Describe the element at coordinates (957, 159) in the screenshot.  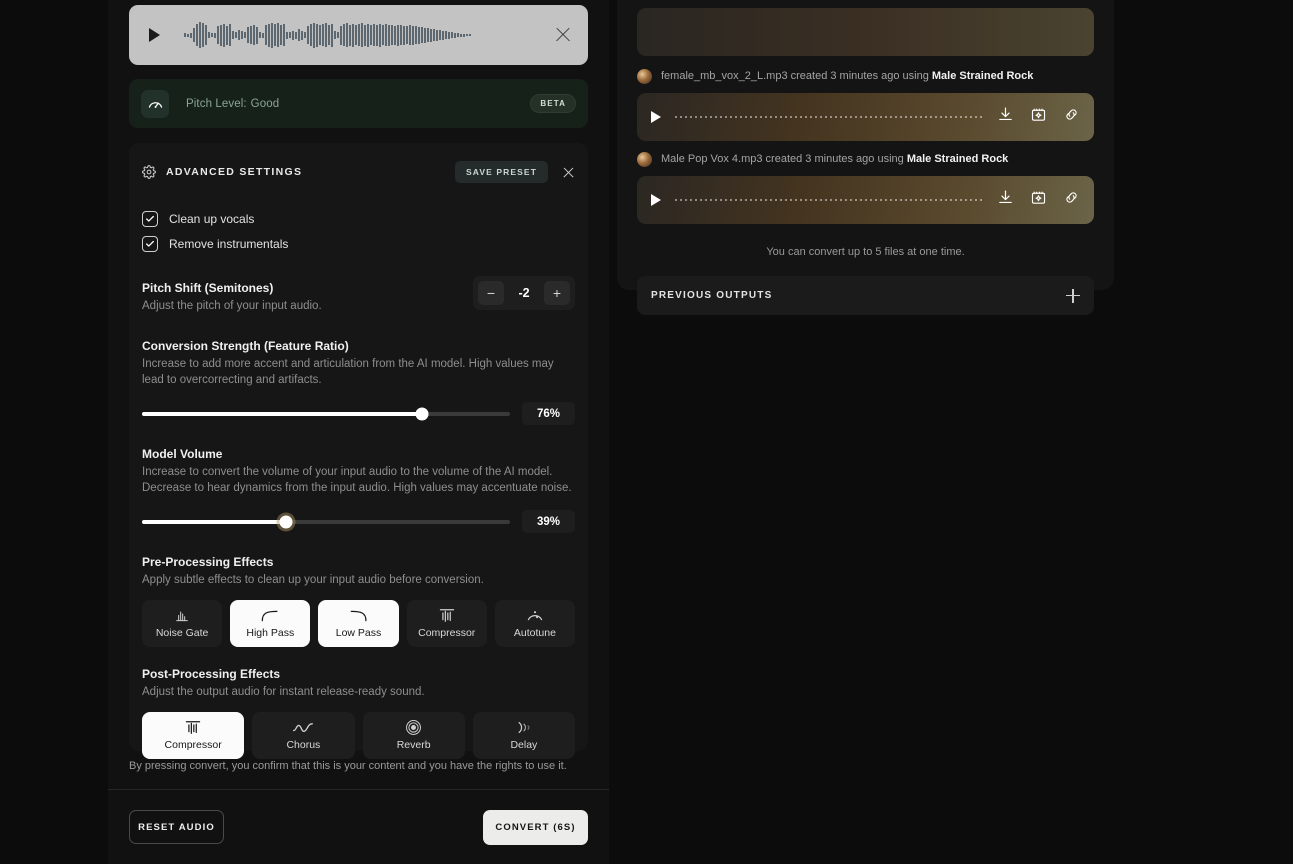
I see `output-model-name: Male Strained Rock` at that location.